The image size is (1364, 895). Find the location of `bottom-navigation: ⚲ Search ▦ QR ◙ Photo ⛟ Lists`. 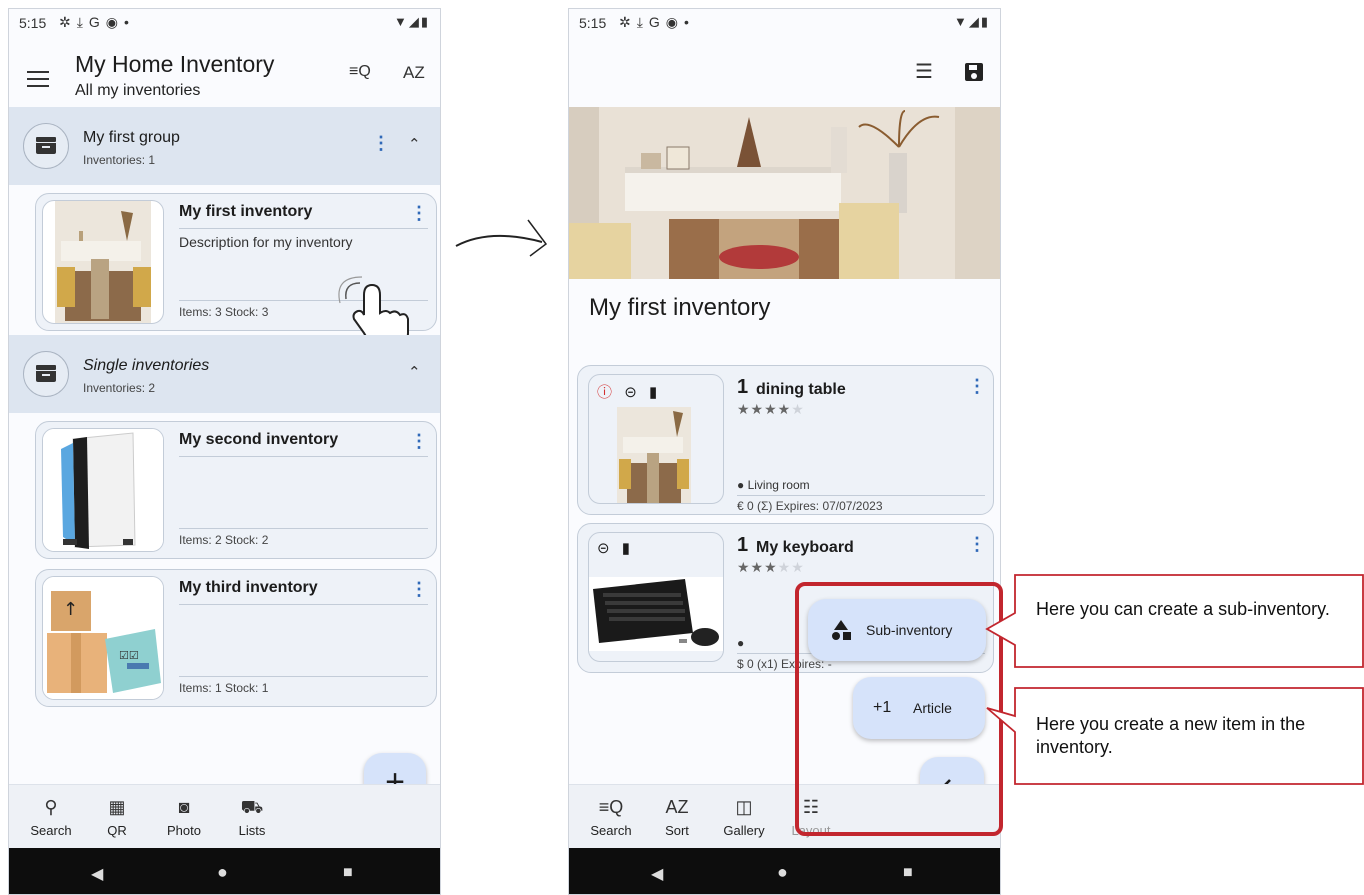

bottom-navigation: ⚲ Search ▦ QR ◙ Photo ⛟ Lists is located at coordinates (224, 816).